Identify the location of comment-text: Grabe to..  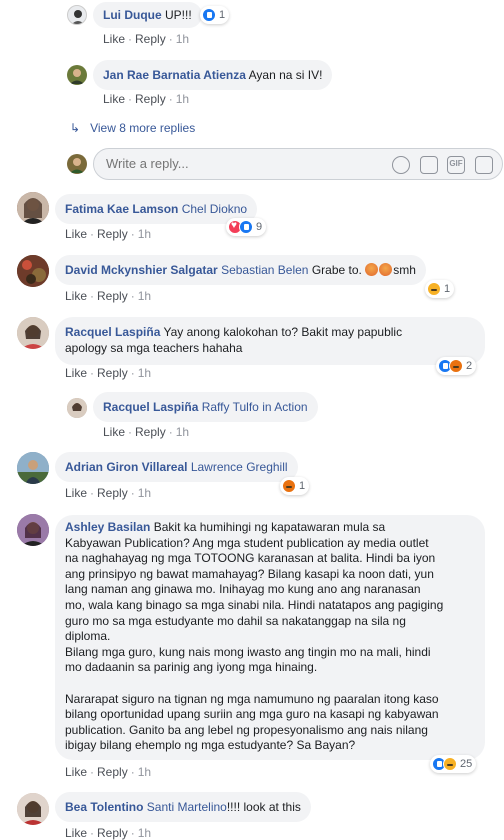
(336, 270).